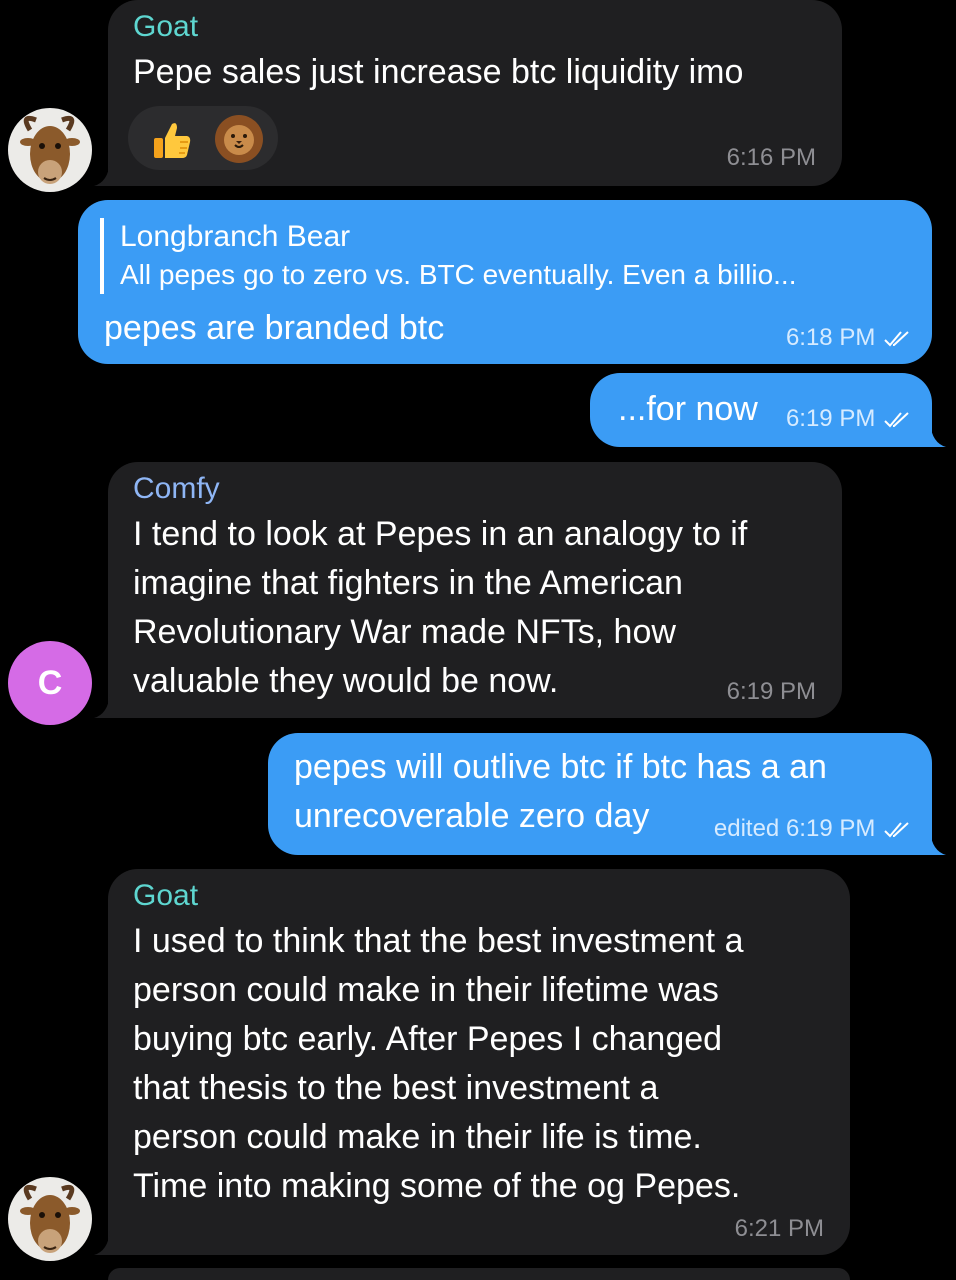  What do you see at coordinates (274, 328) in the screenshot?
I see `message-text: pepes are branded btc` at bounding box center [274, 328].